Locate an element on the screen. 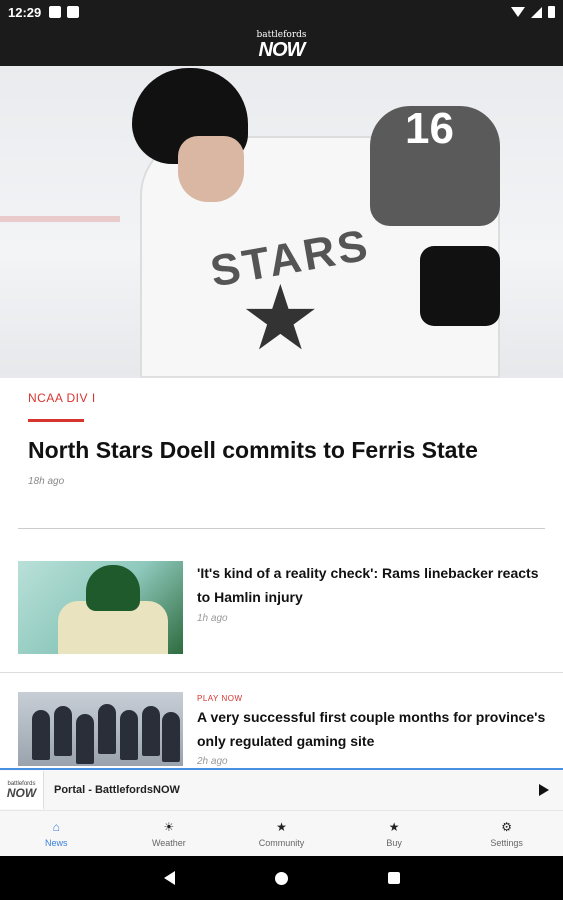 This screenshot has height=900, width=563. sim-icon is located at coordinates (73, 12).